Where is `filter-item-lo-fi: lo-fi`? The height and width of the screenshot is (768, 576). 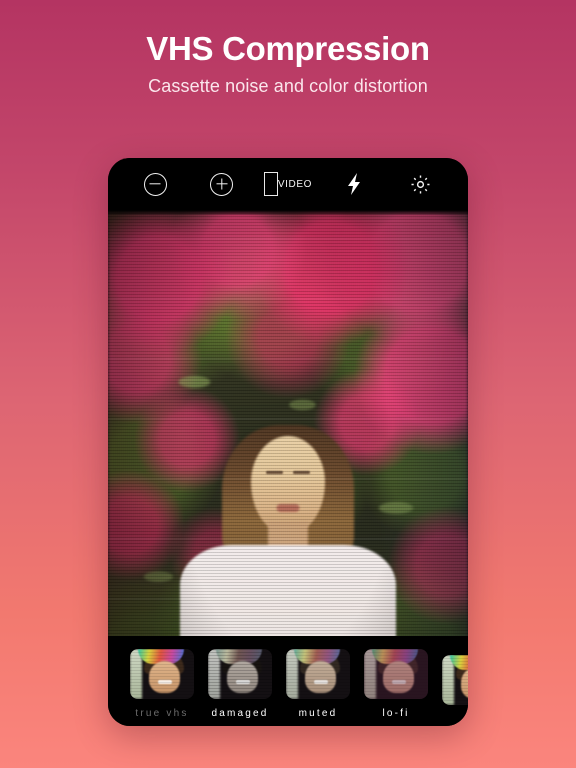
filter-item-lo-fi: lo-fi is located at coordinates (396, 684).